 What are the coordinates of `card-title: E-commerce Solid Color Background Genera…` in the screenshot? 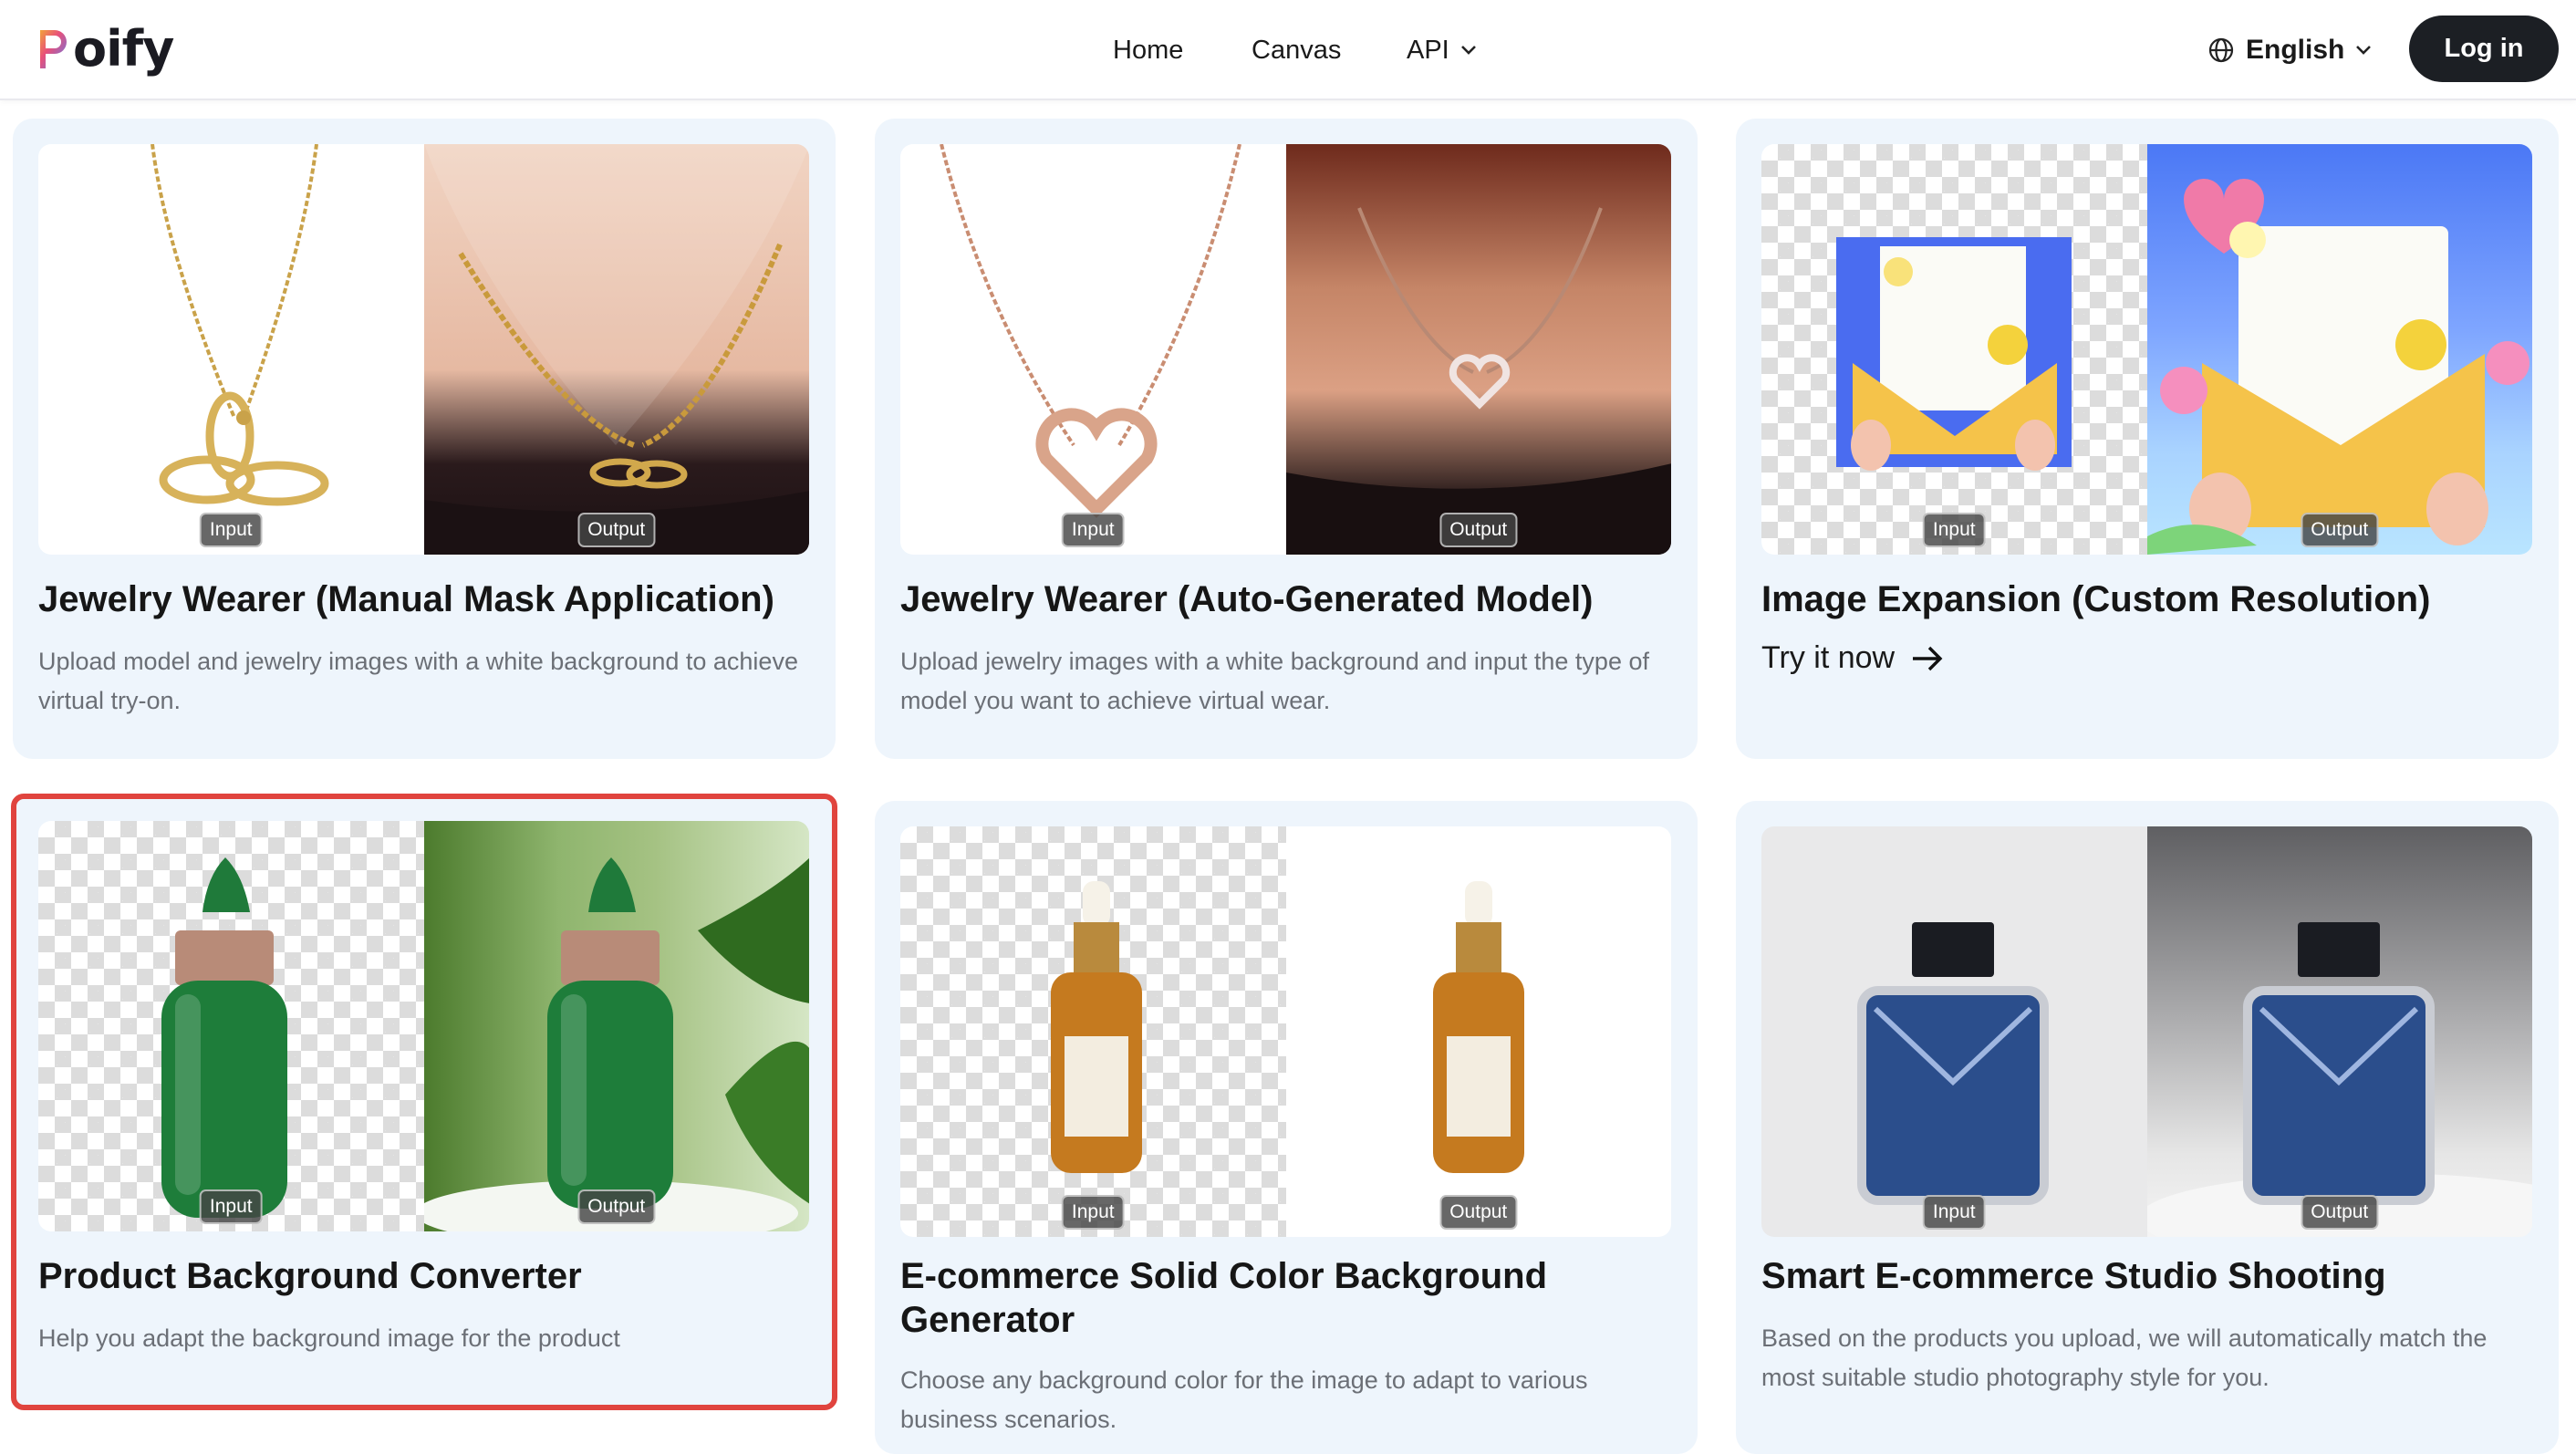 It's located at (1224, 1298).